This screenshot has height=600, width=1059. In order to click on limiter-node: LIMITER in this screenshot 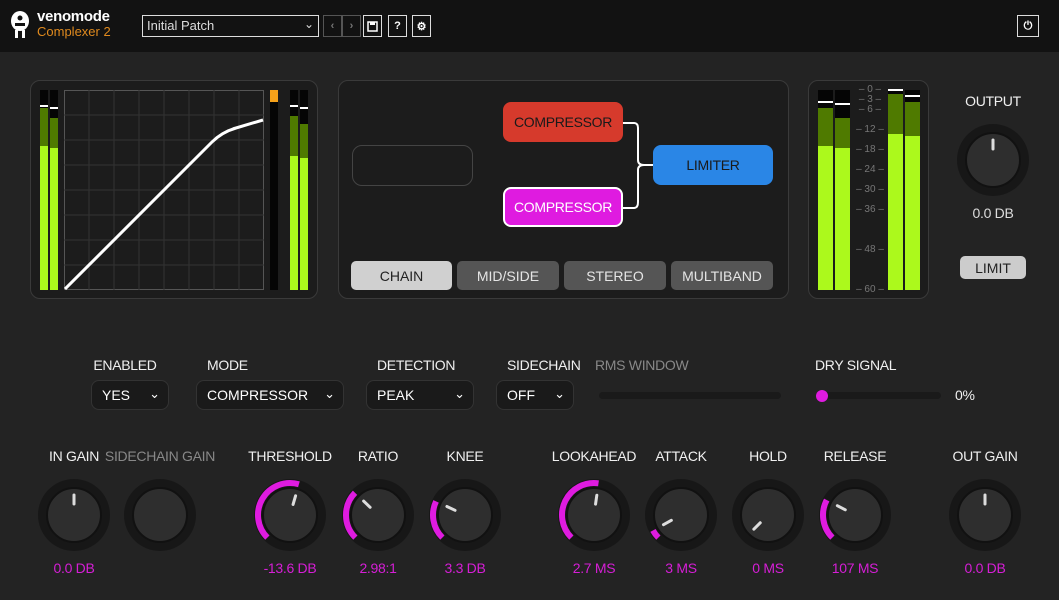, I will do `click(713, 165)`.